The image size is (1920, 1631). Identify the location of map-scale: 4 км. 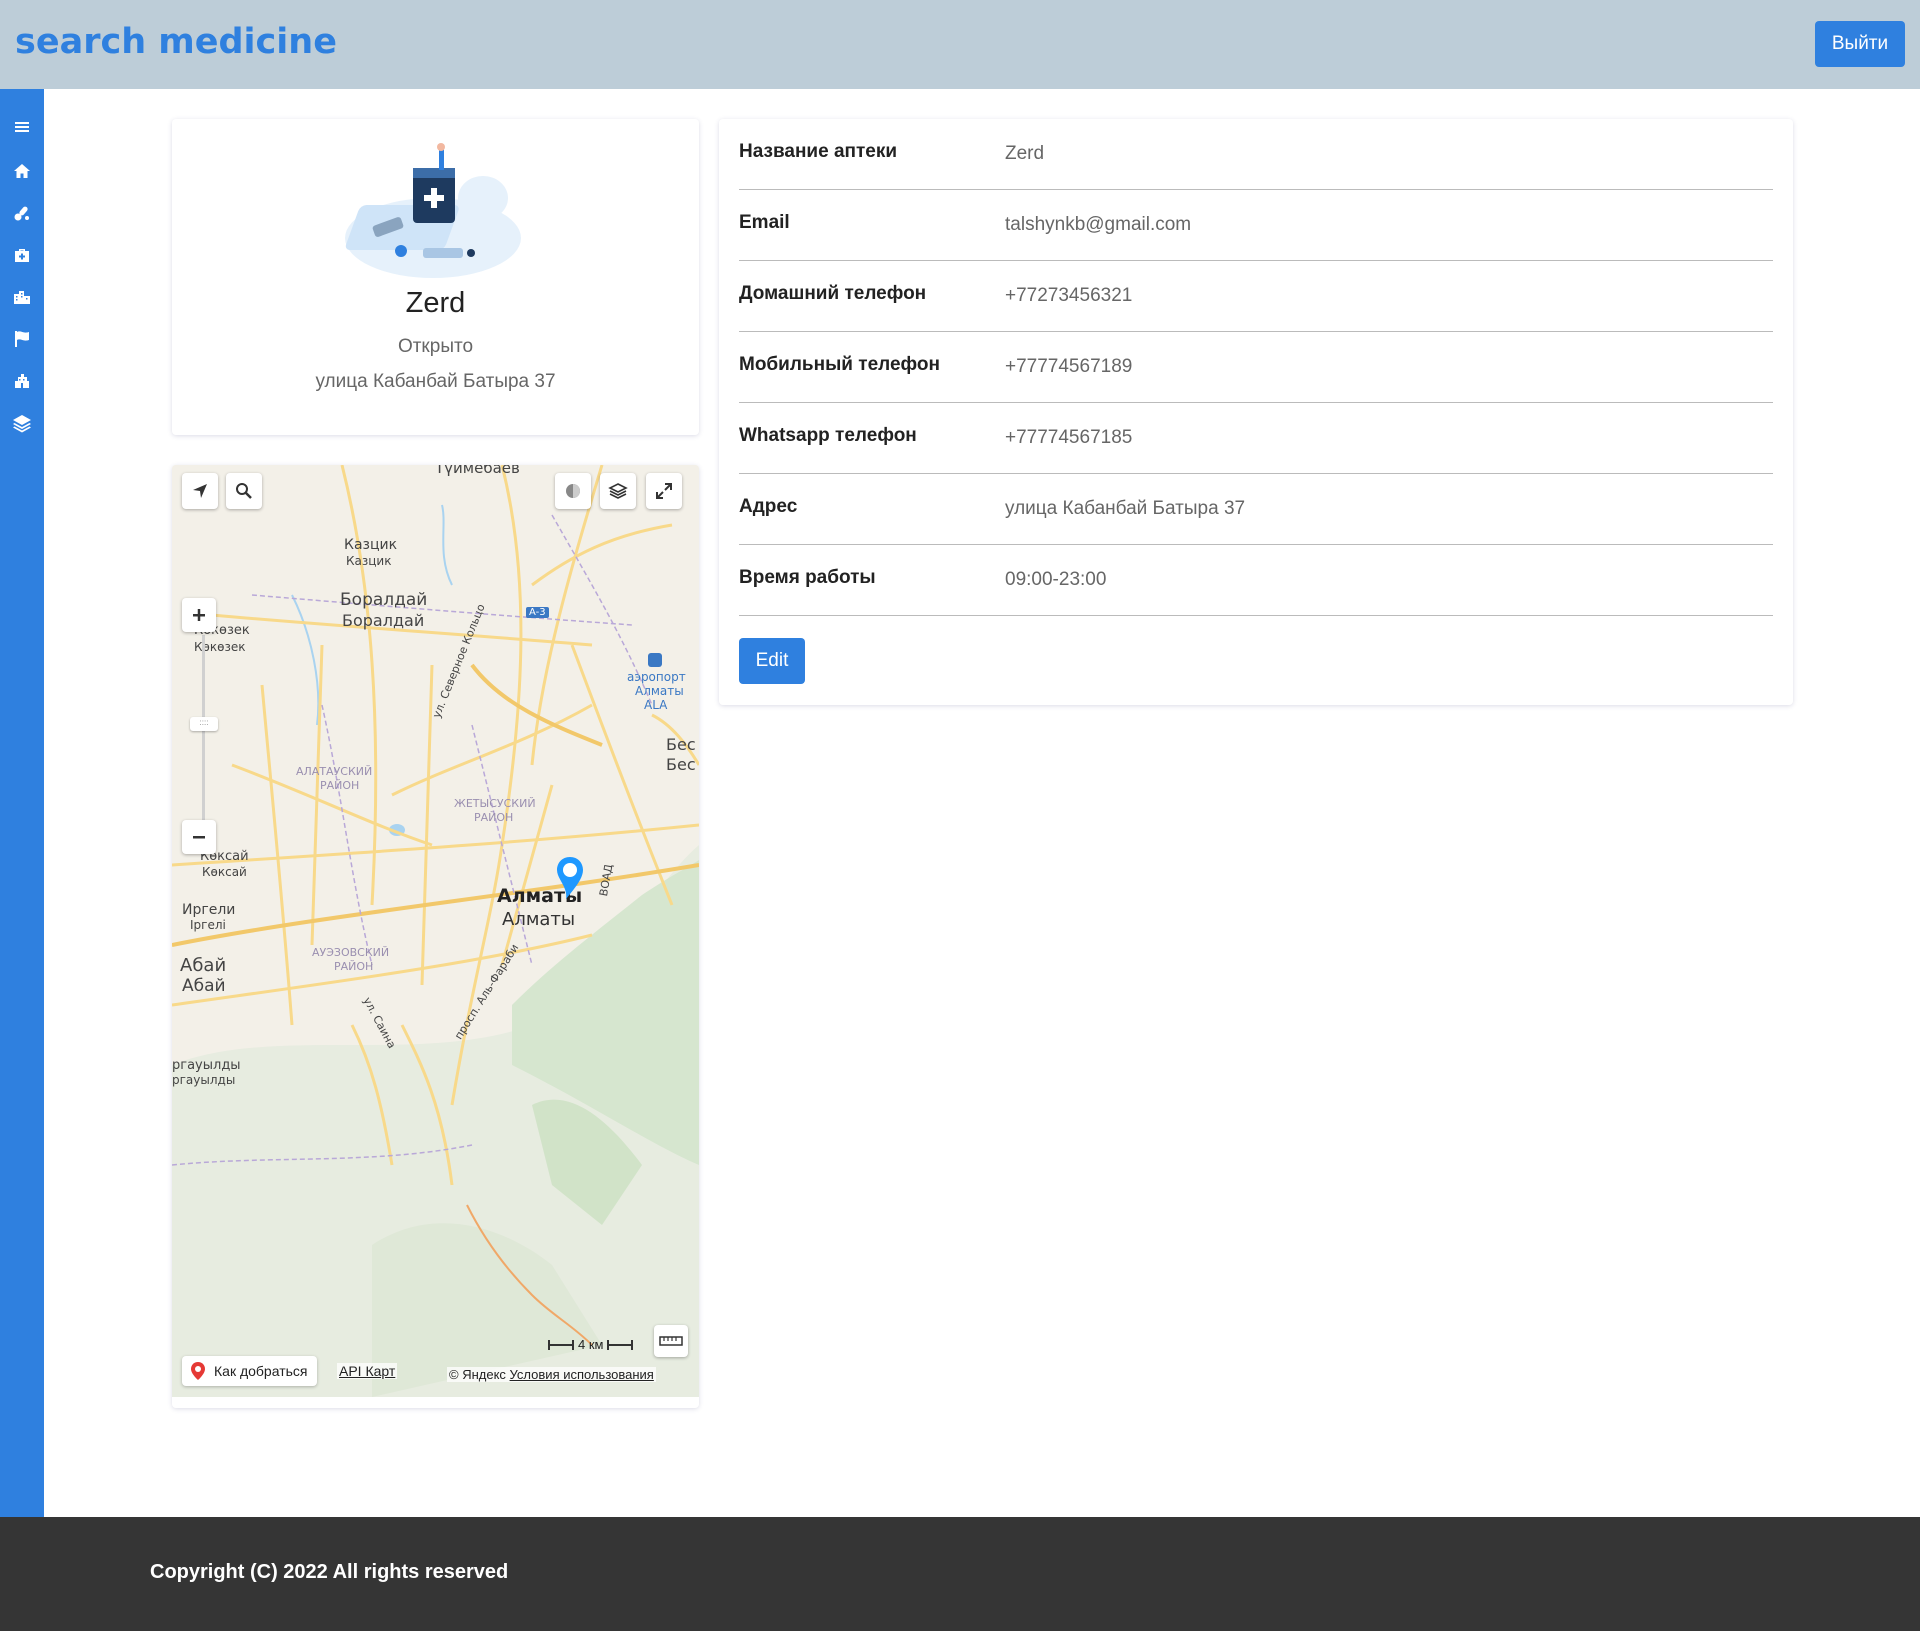
(591, 1344).